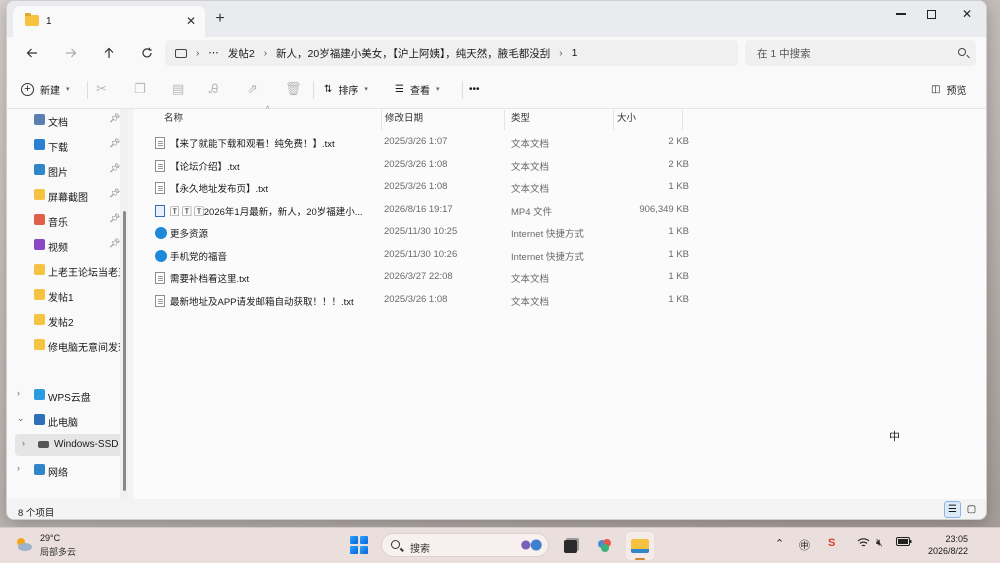  Describe the element at coordinates (952, 509) in the screenshot. I see `details-view-button: ☰` at that location.